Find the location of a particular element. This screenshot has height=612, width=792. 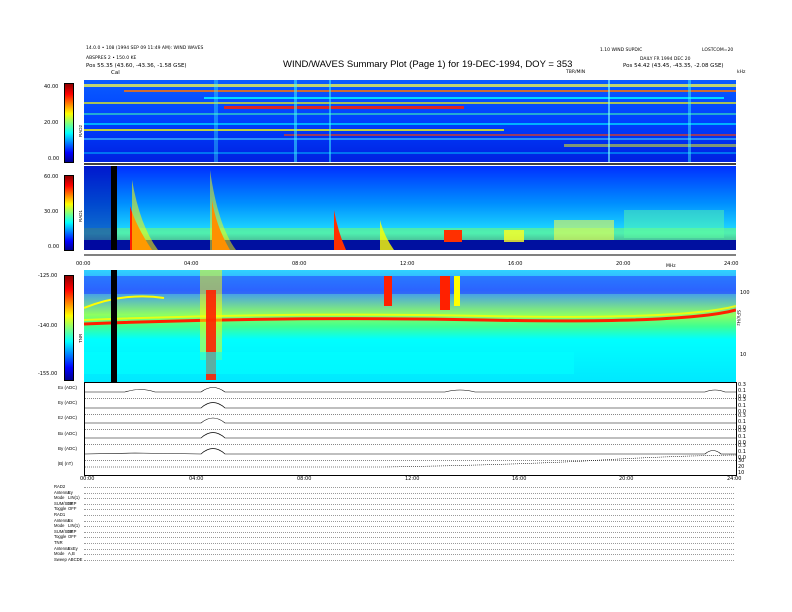

header-left-line-3: Pos 55.35 (43.60, -43.36, -1.58 GSE) is located at coordinates (136, 66).